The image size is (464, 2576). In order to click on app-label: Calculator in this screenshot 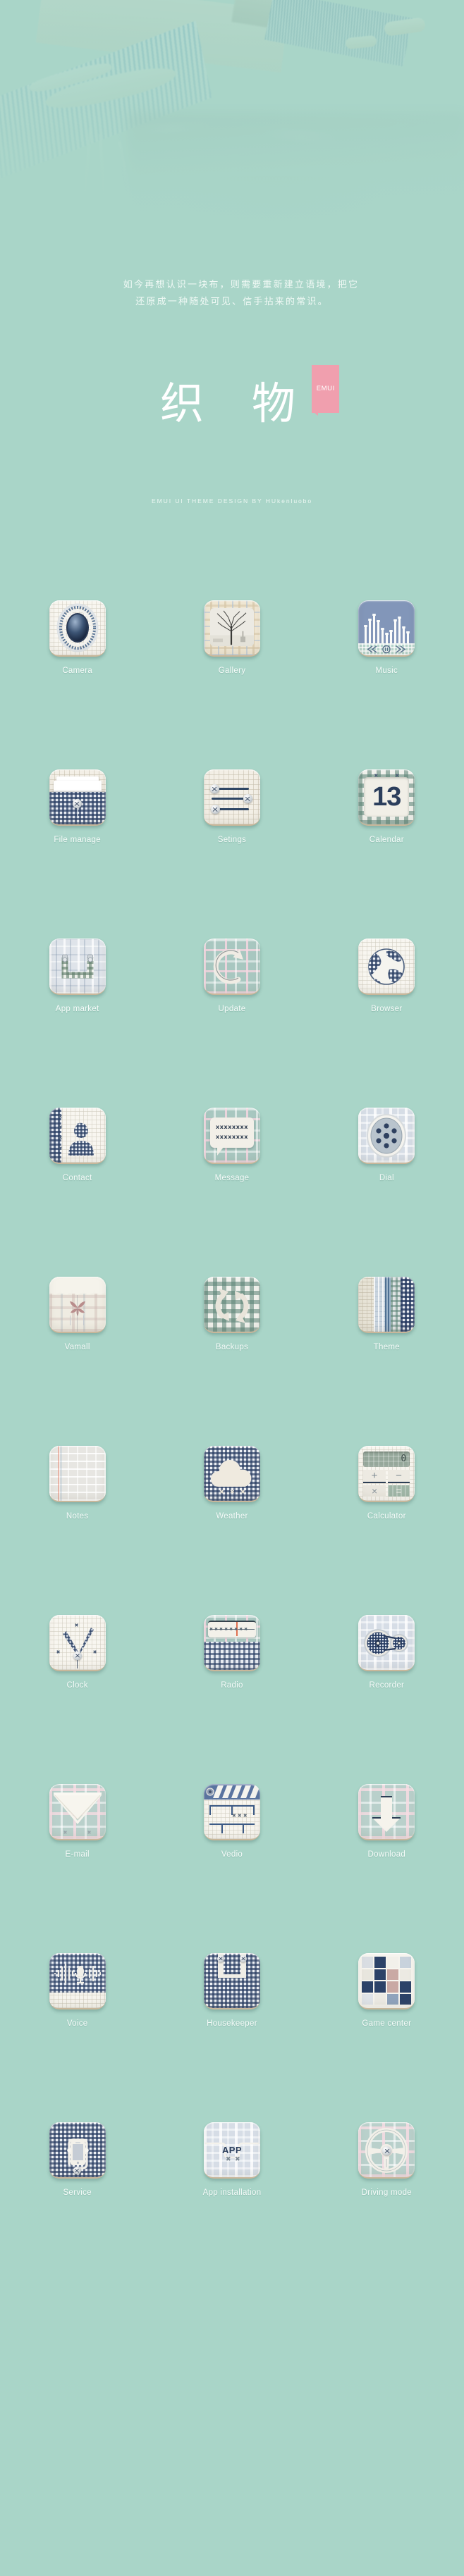, I will do `click(386, 1517)`.